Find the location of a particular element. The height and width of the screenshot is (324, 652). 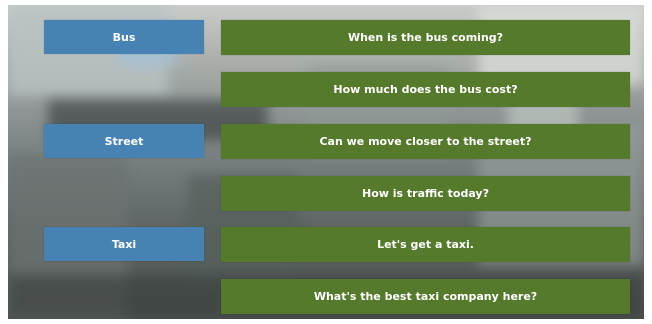

phrase-button-bus-cost: How much does the bus cost? is located at coordinates (425, 89).